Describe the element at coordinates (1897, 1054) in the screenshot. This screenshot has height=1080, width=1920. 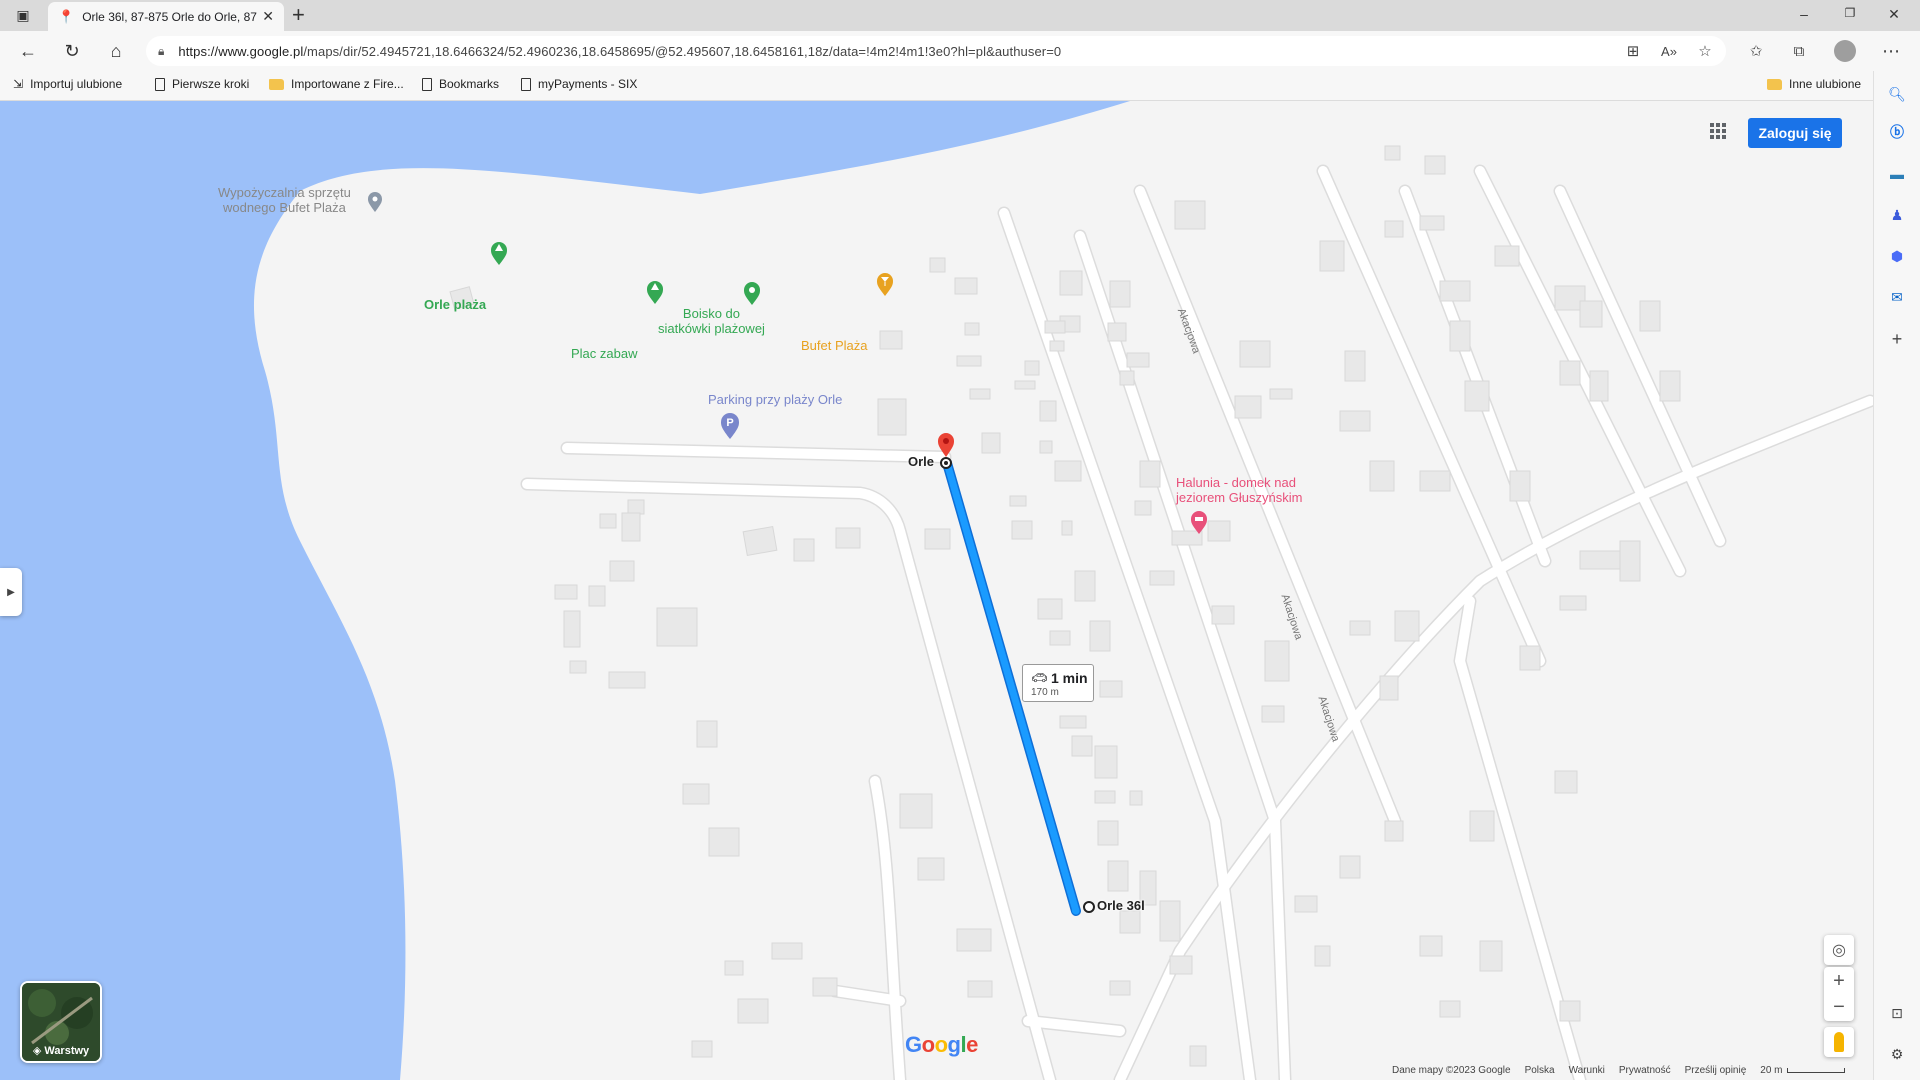
I see `settings-icon: ⚙` at that location.